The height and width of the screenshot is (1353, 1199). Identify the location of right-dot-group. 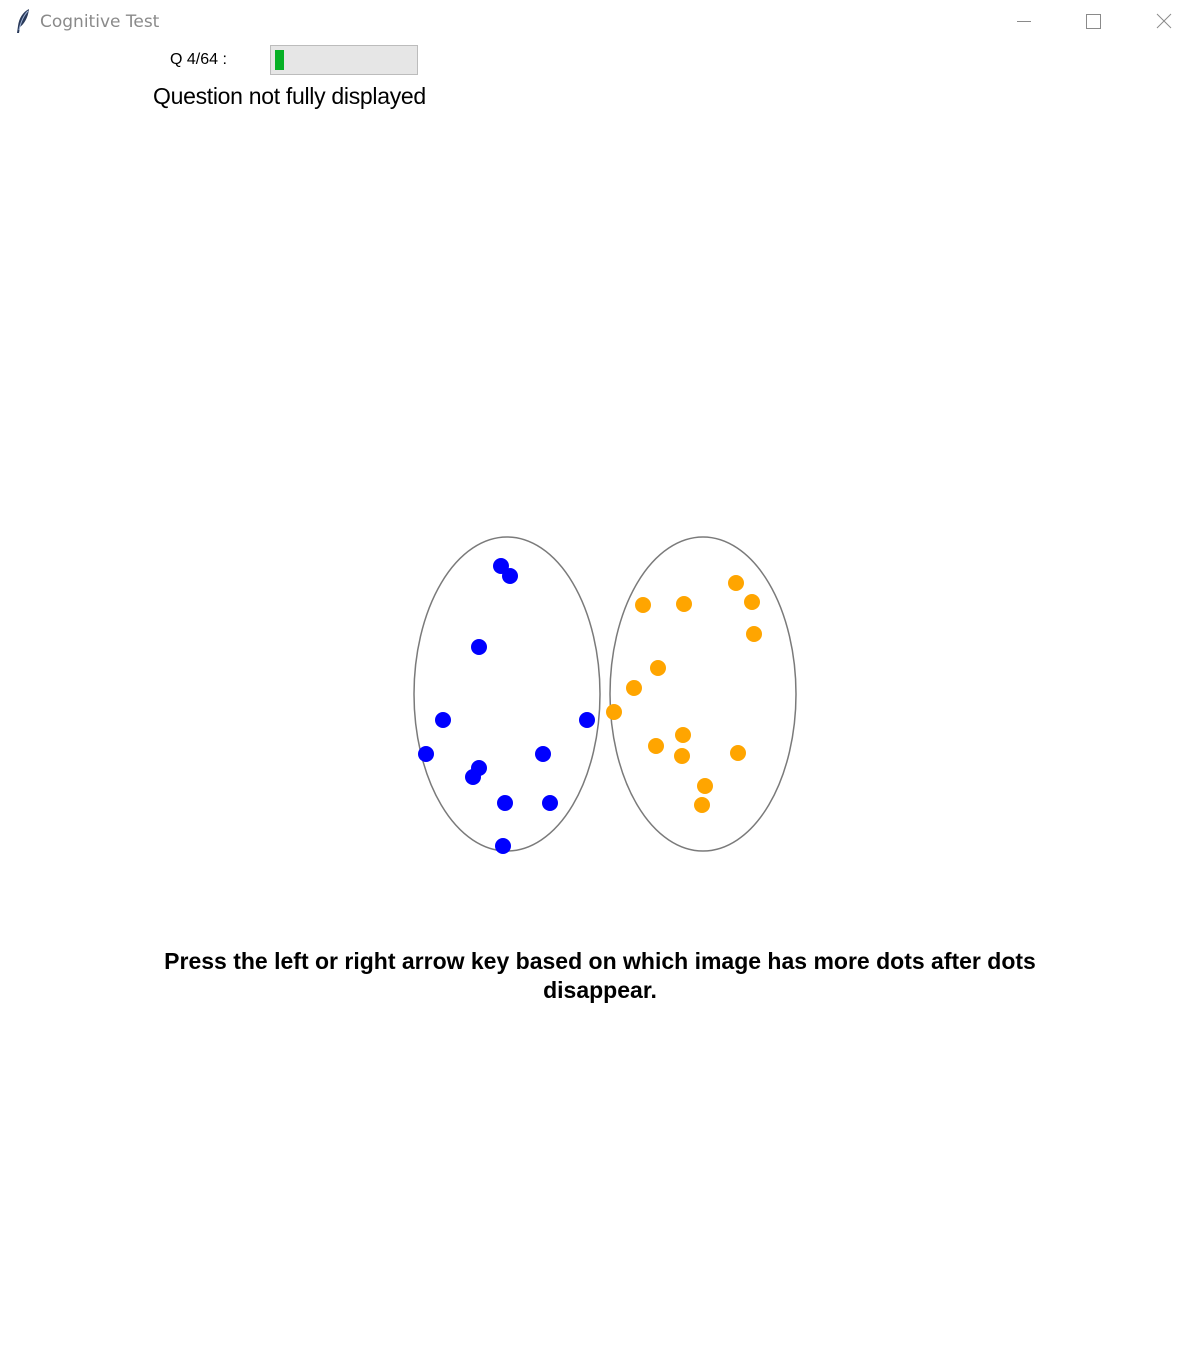
(684, 694).